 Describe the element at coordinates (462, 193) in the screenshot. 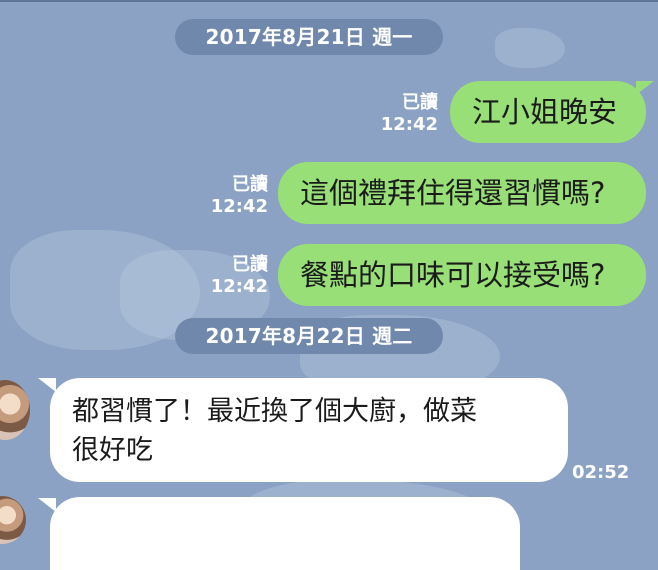

I see `message-bubble-outgoing: 這個禮拜住得還習慣嗎?` at that location.